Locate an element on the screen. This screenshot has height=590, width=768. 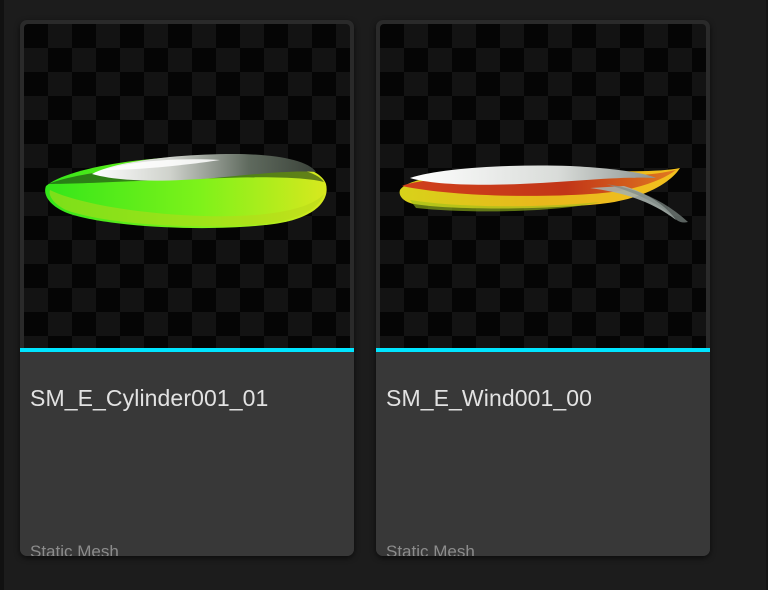
green-disc-mesh-preview-icon is located at coordinates (186, 191).